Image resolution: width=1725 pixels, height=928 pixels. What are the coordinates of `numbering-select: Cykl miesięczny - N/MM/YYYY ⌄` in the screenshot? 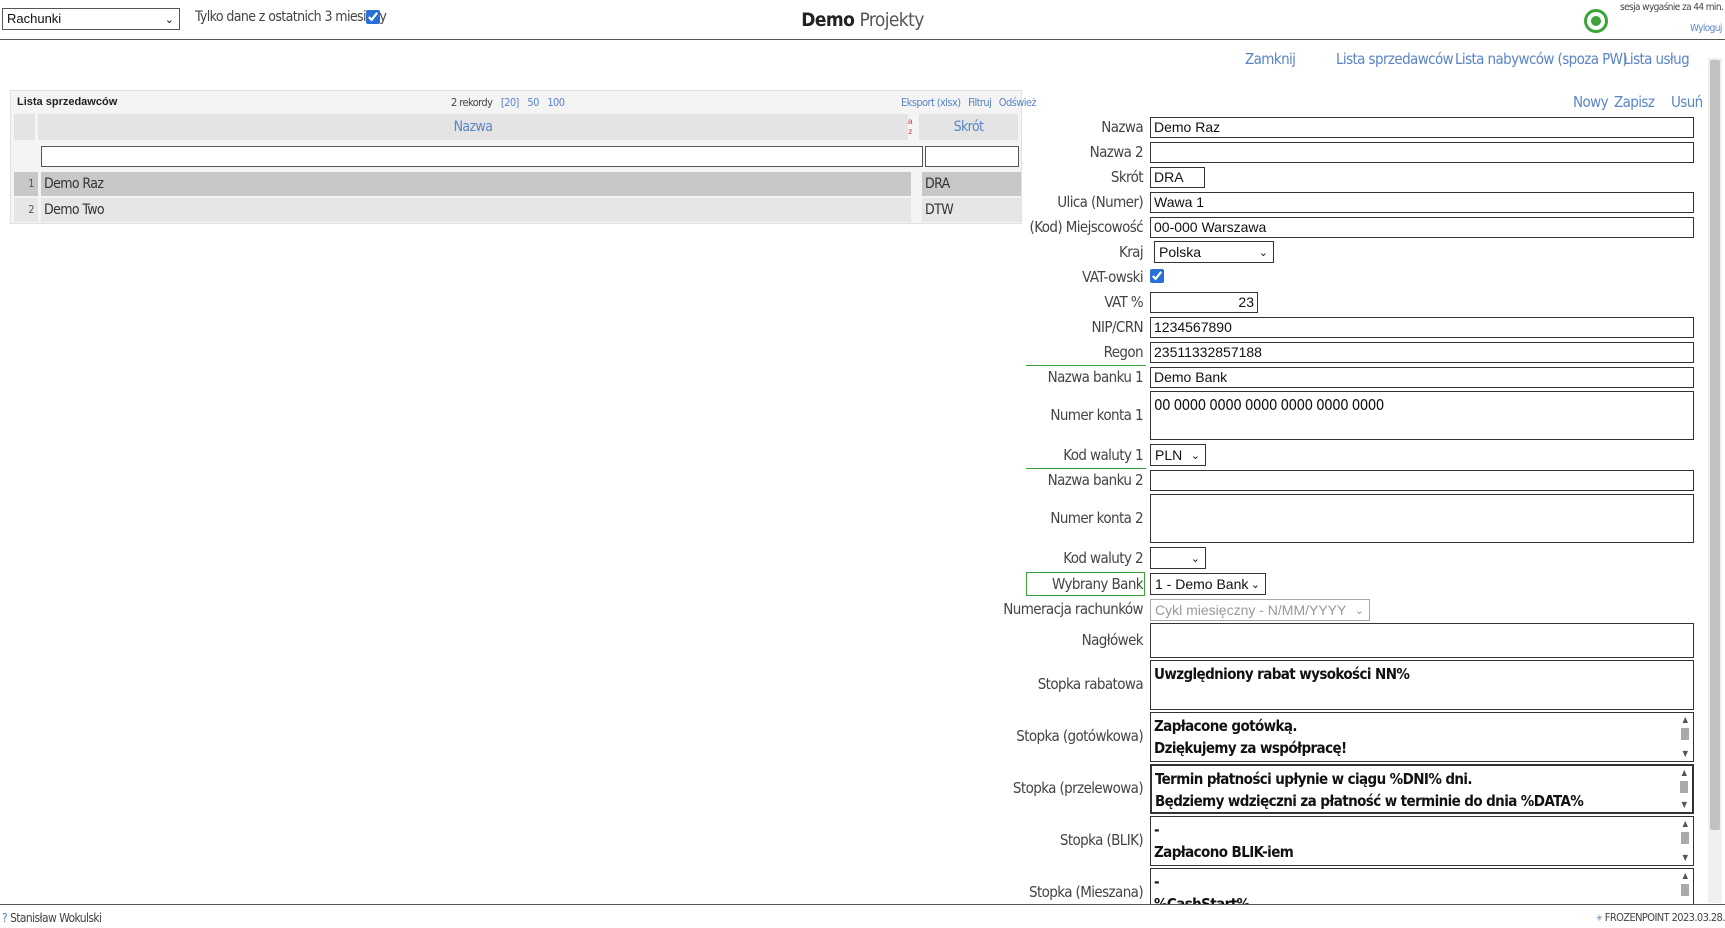 It's located at (1260, 610).